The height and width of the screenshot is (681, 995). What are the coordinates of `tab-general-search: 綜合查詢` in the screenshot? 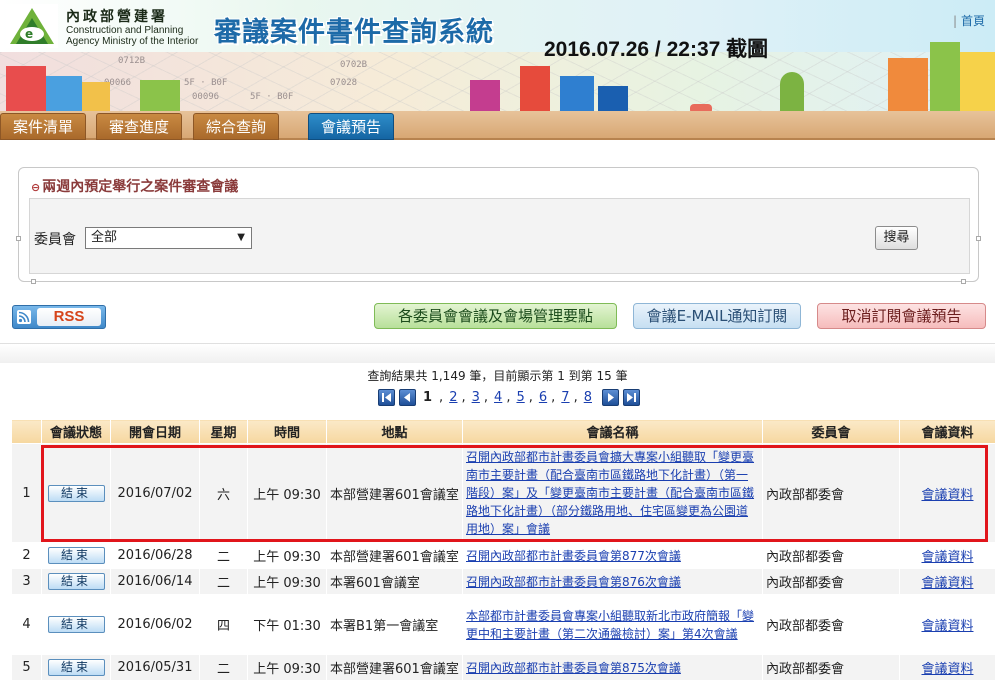 It's located at (236, 126).